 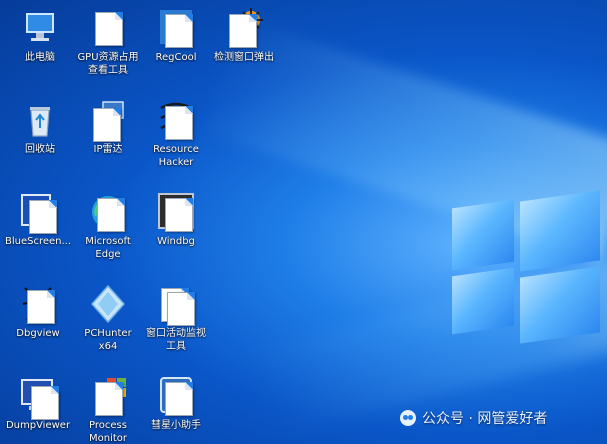 What do you see at coordinates (38, 333) in the screenshot?
I see `icon-label: Dbgview` at bounding box center [38, 333].